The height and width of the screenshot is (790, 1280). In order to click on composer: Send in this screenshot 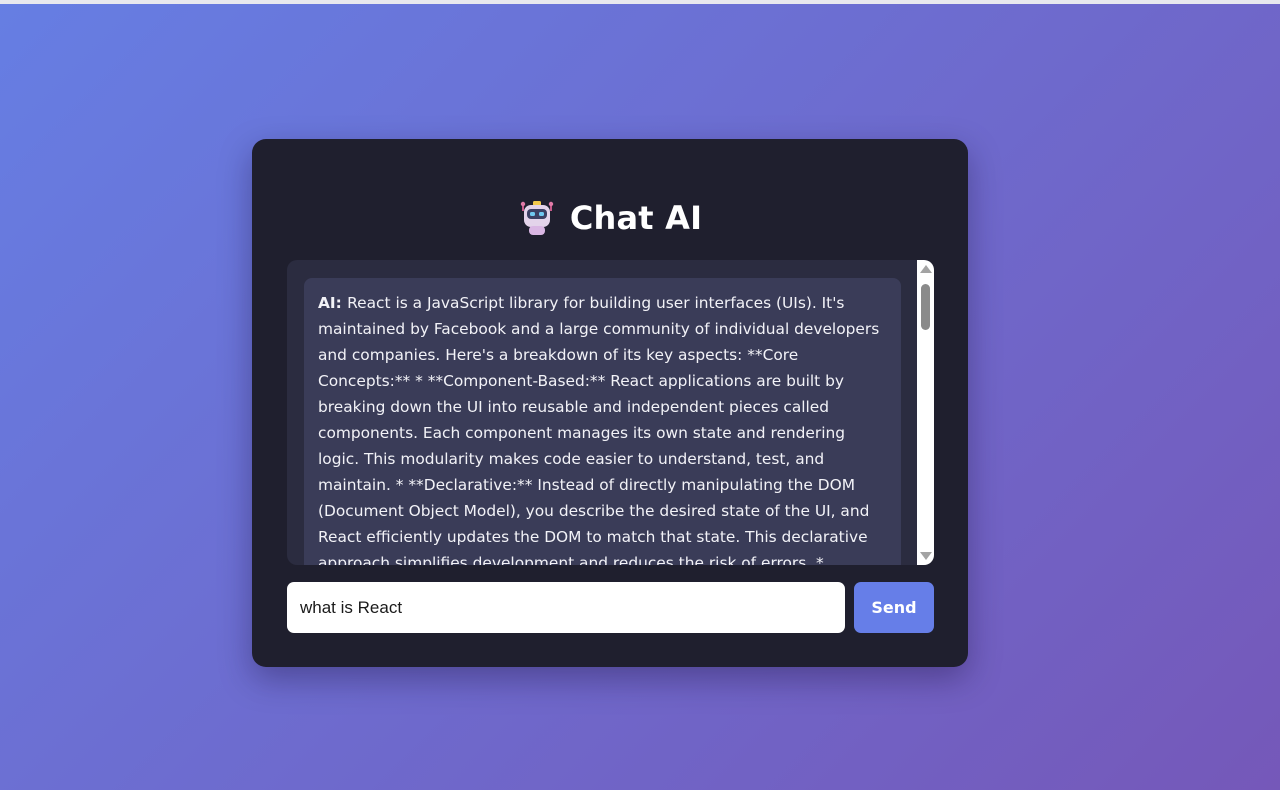, I will do `click(610, 607)`.